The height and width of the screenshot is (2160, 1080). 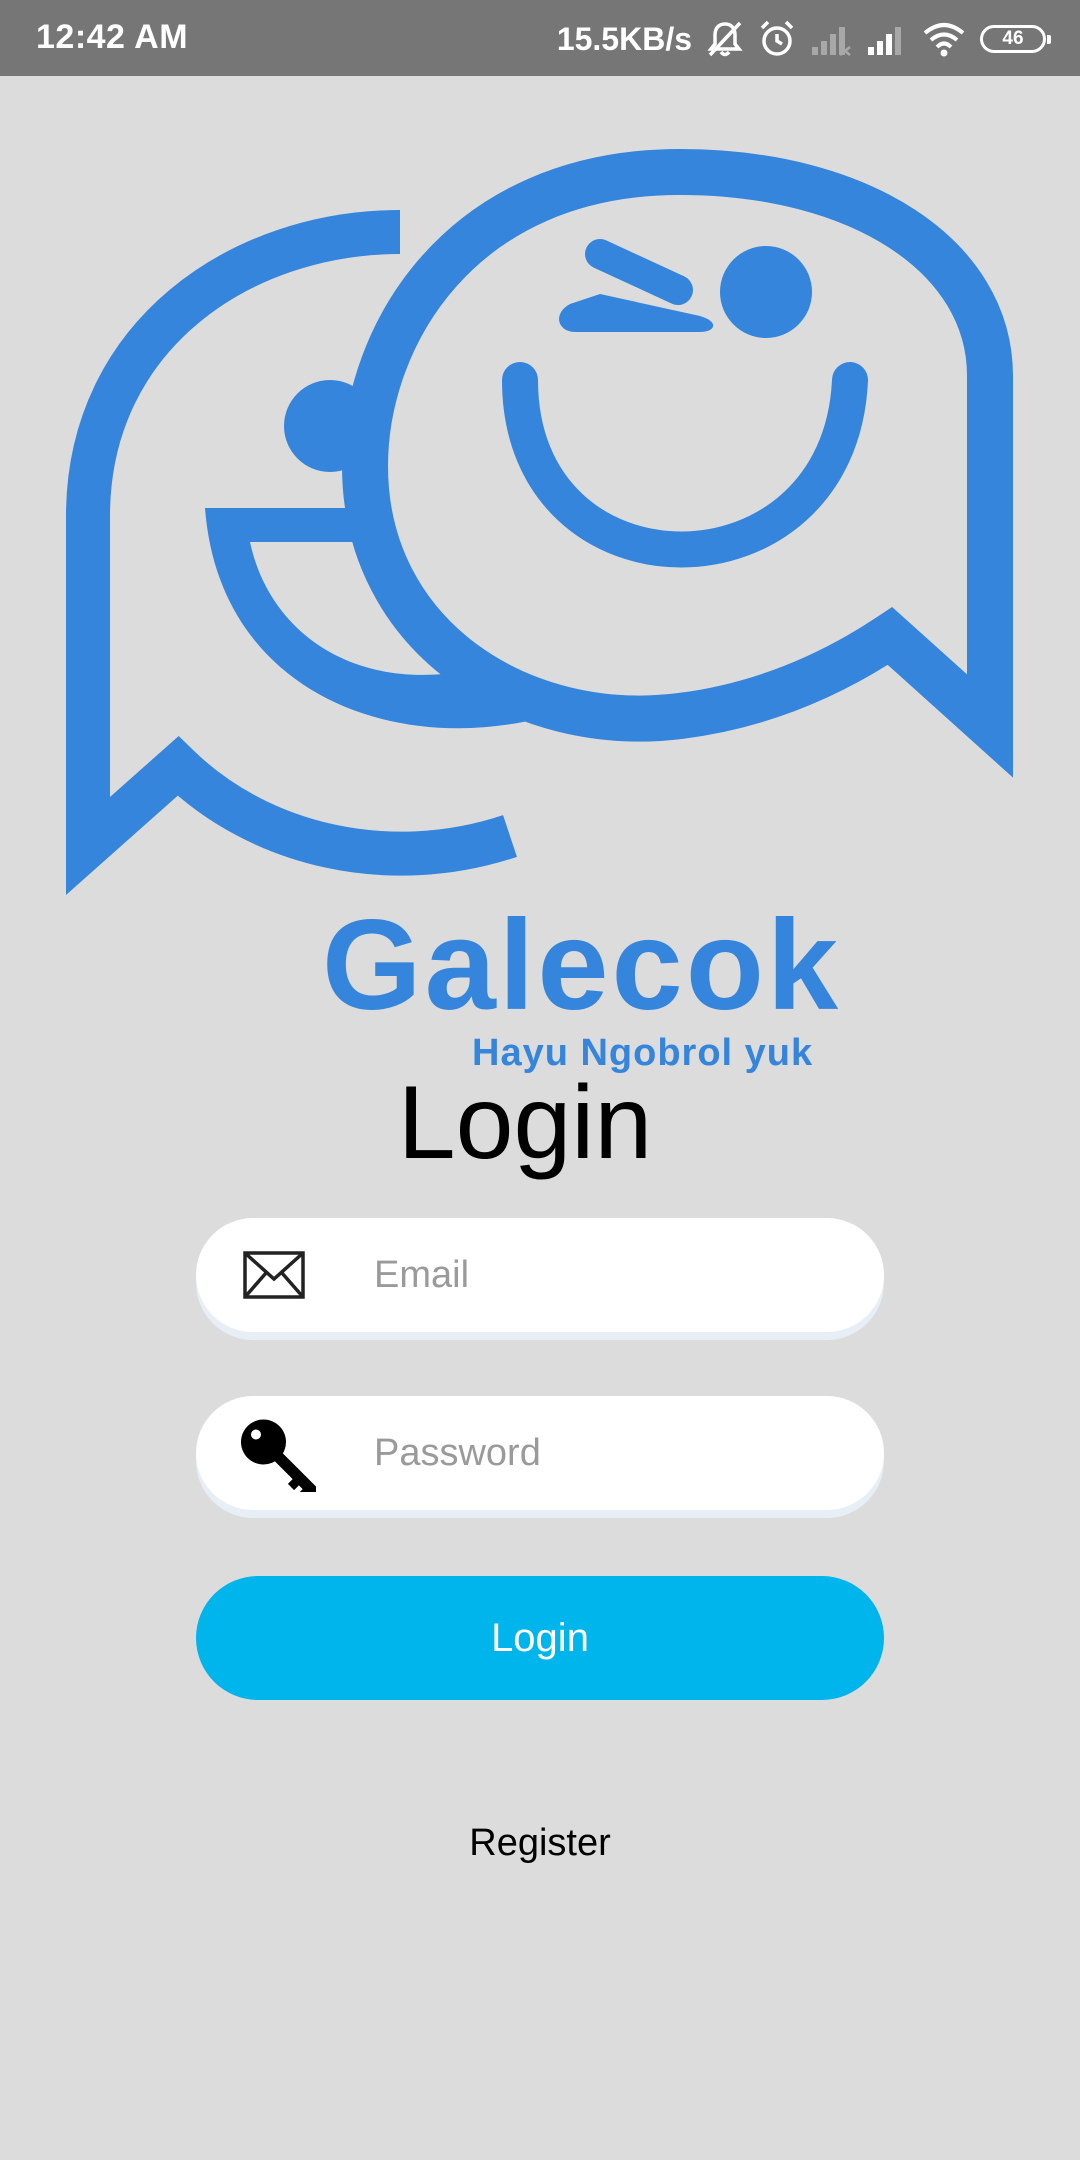 What do you see at coordinates (1013, 38) in the screenshot?
I see `battery-level: 46` at bounding box center [1013, 38].